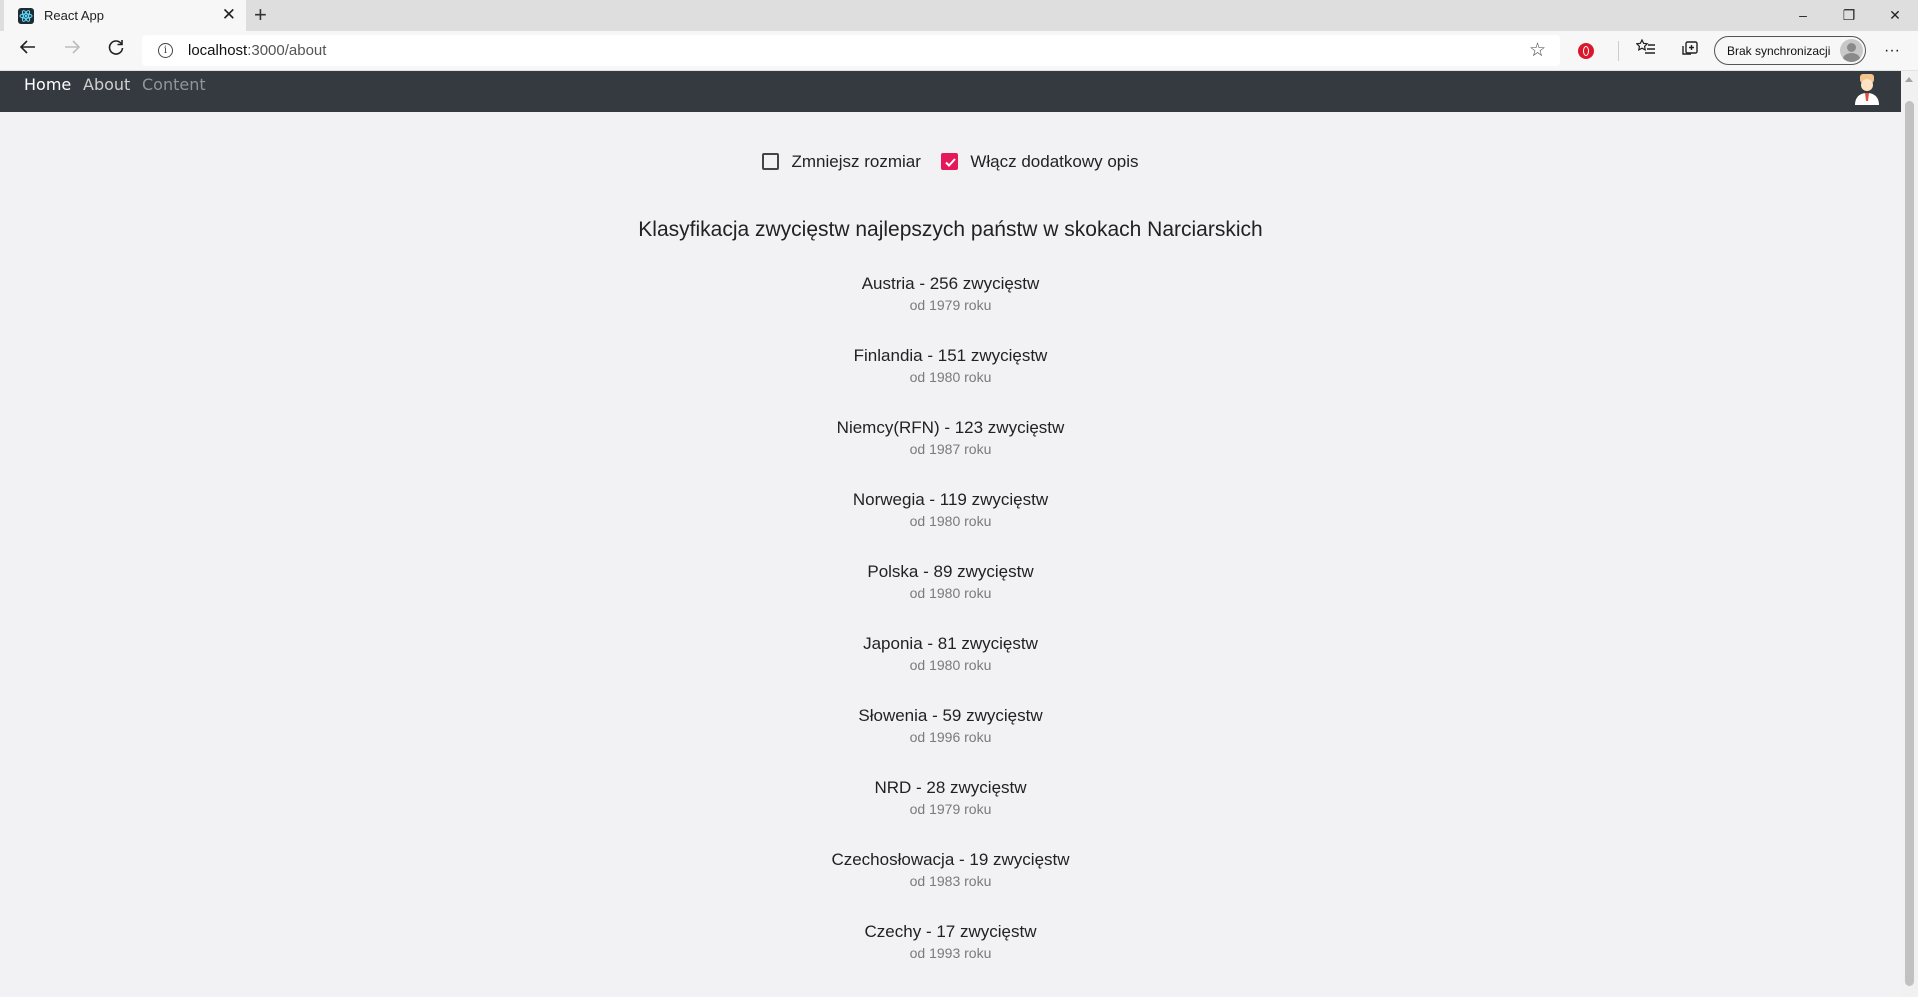 The width and height of the screenshot is (1918, 997). I want to click on address-bar: i localhost:3000/about ☆, so click(851, 50).